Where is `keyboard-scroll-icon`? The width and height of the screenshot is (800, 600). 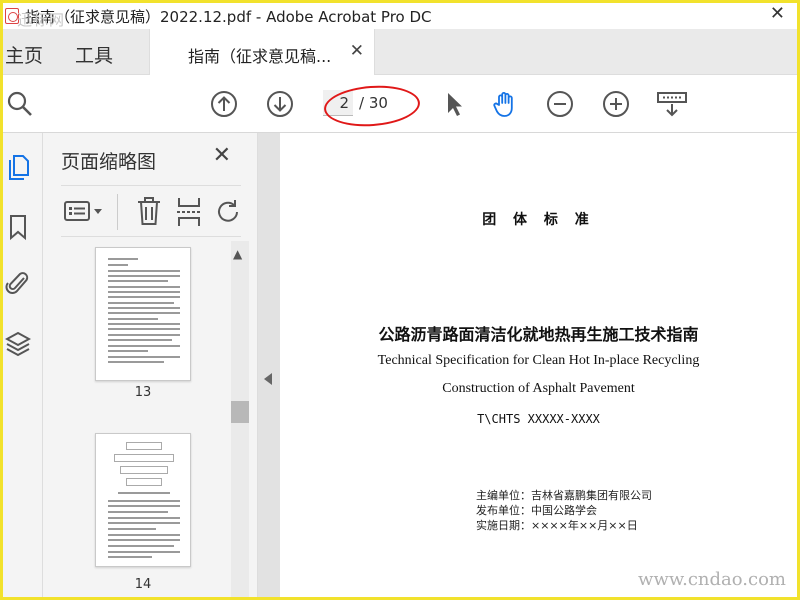
keyboard-scroll-icon is located at coordinates (672, 104).